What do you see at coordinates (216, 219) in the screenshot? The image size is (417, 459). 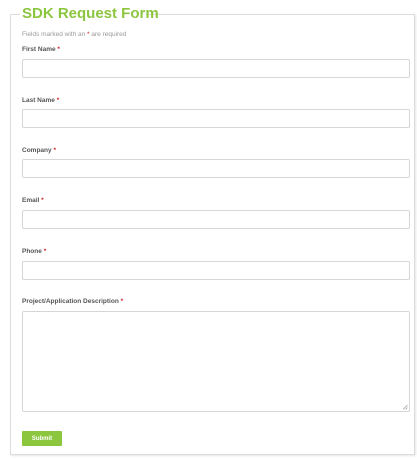 I see `email-input` at bounding box center [216, 219].